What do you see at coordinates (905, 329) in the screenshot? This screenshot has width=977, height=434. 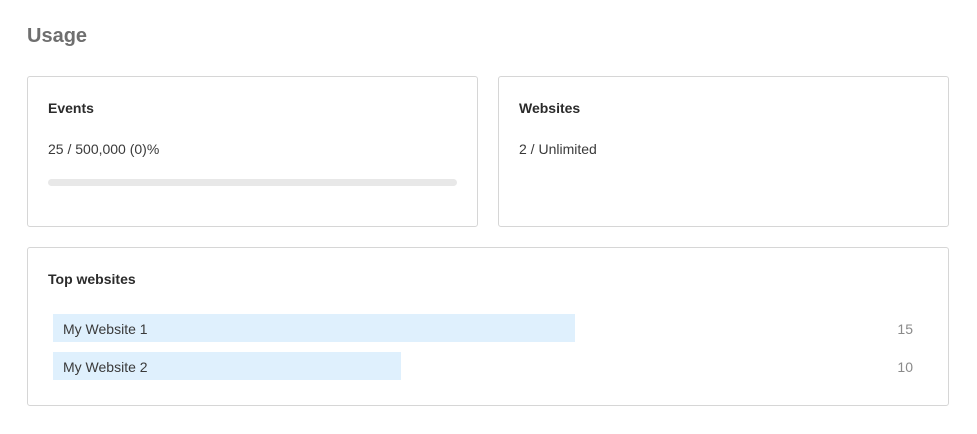 I see `top-website-count: 15` at bounding box center [905, 329].